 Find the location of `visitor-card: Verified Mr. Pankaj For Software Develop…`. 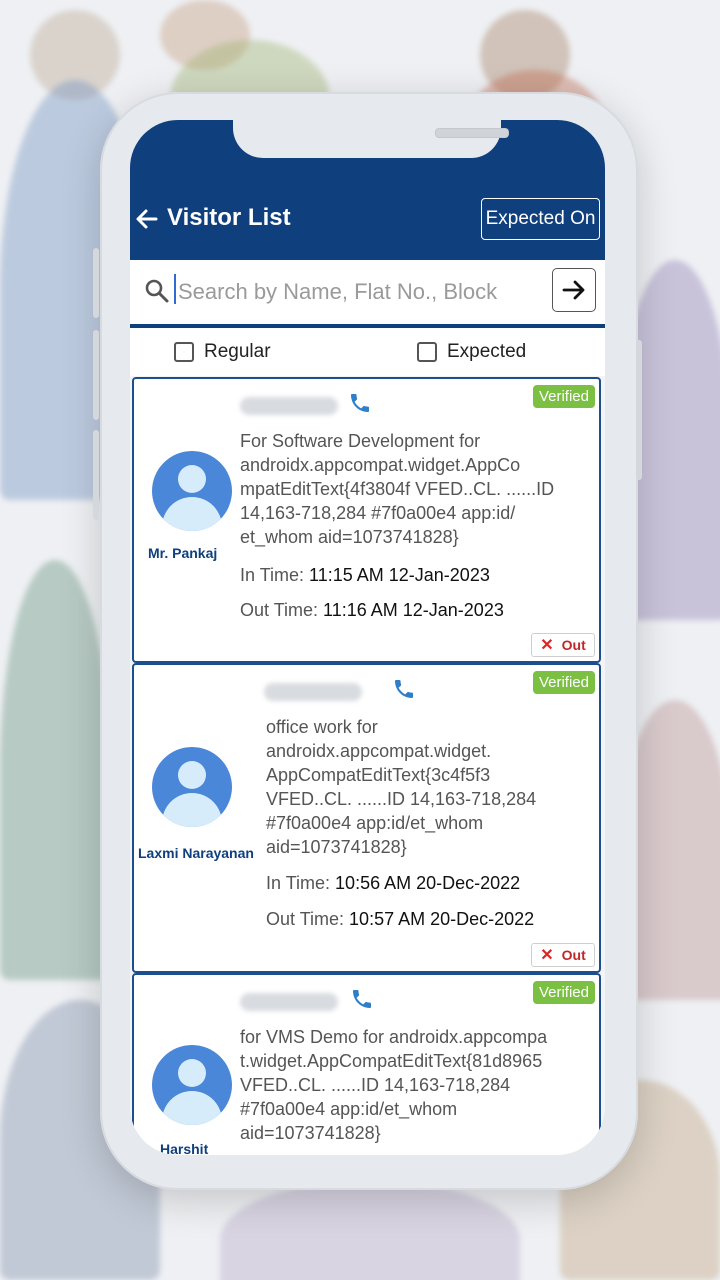

visitor-card: Verified Mr. Pankaj For Software Develop… is located at coordinates (366, 520).